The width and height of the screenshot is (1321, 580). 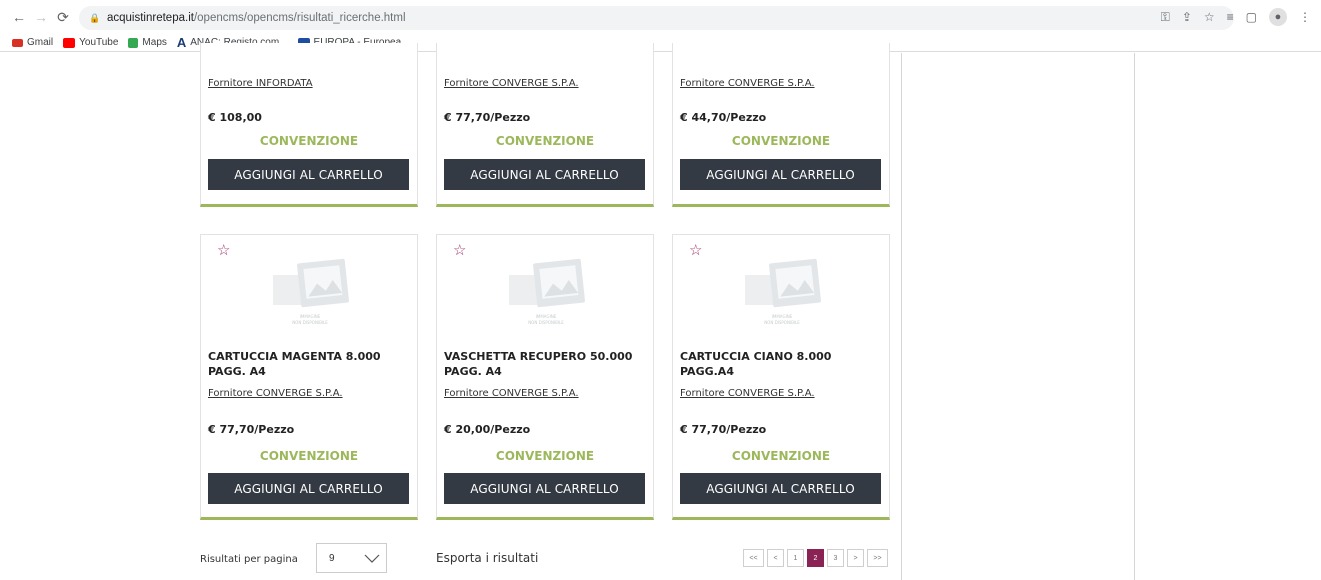 What do you see at coordinates (32, 42) in the screenshot?
I see `bookmark-gmail: Gmail` at bounding box center [32, 42].